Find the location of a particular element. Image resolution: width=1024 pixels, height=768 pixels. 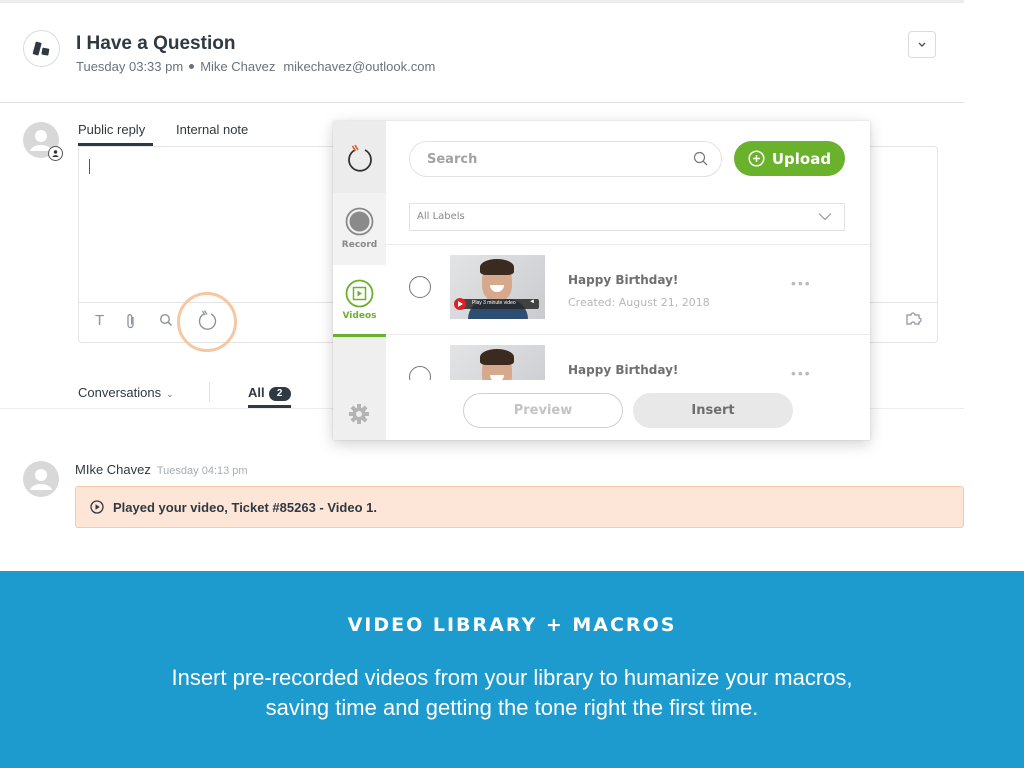

ticket-options-dropdown is located at coordinates (922, 44).